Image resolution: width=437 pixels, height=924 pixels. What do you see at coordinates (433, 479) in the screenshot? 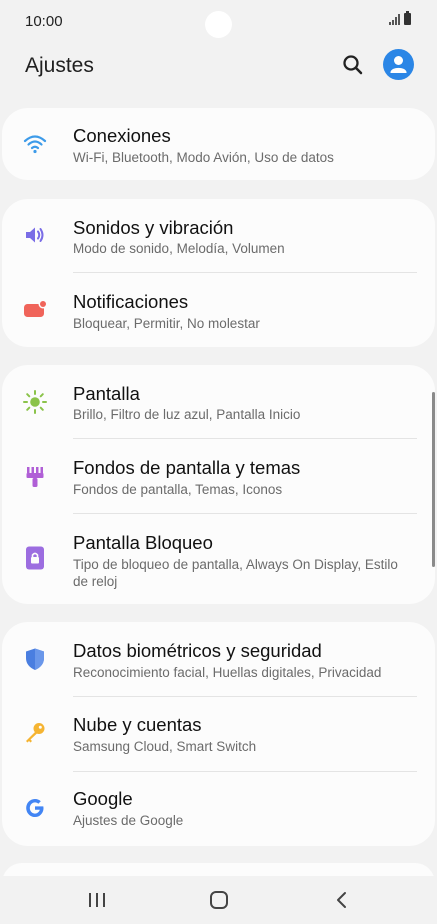
I see `scrollbar` at bounding box center [433, 479].